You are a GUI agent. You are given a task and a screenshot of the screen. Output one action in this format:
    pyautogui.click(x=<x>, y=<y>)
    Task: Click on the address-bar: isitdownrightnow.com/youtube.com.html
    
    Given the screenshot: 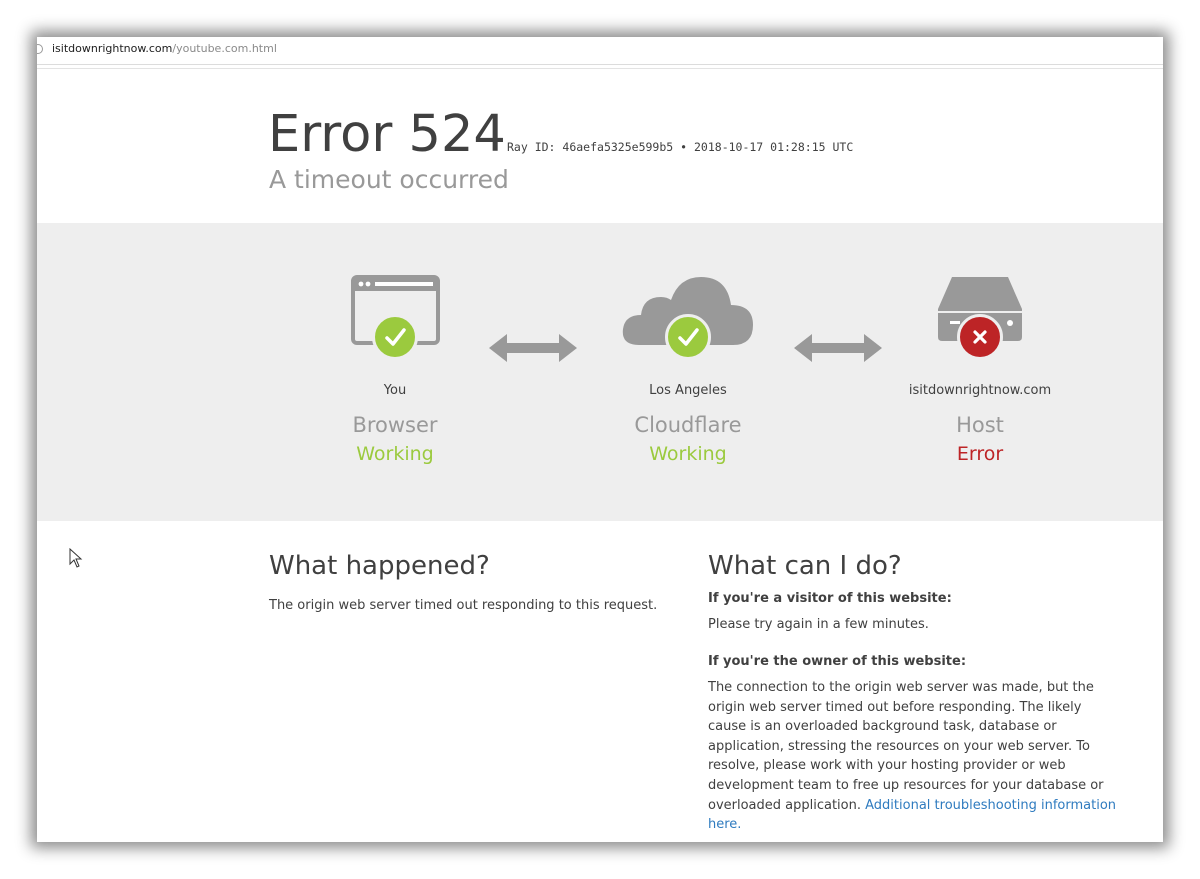 What is the action you would take?
    pyautogui.click(x=600, y=51)
    